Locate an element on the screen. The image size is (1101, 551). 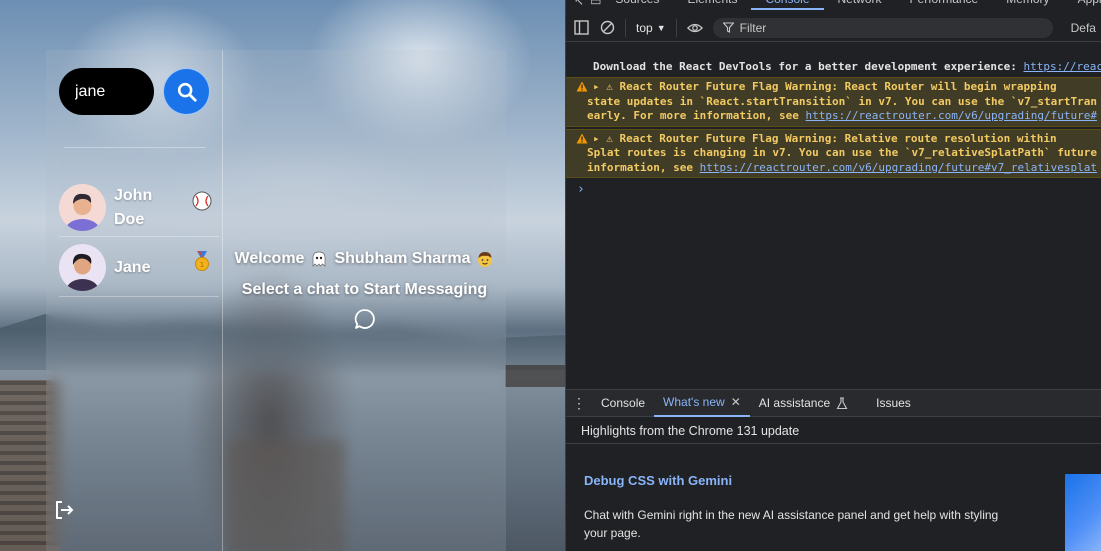
chevron-down-icon: ▼ is located at coordinates (661, 27).